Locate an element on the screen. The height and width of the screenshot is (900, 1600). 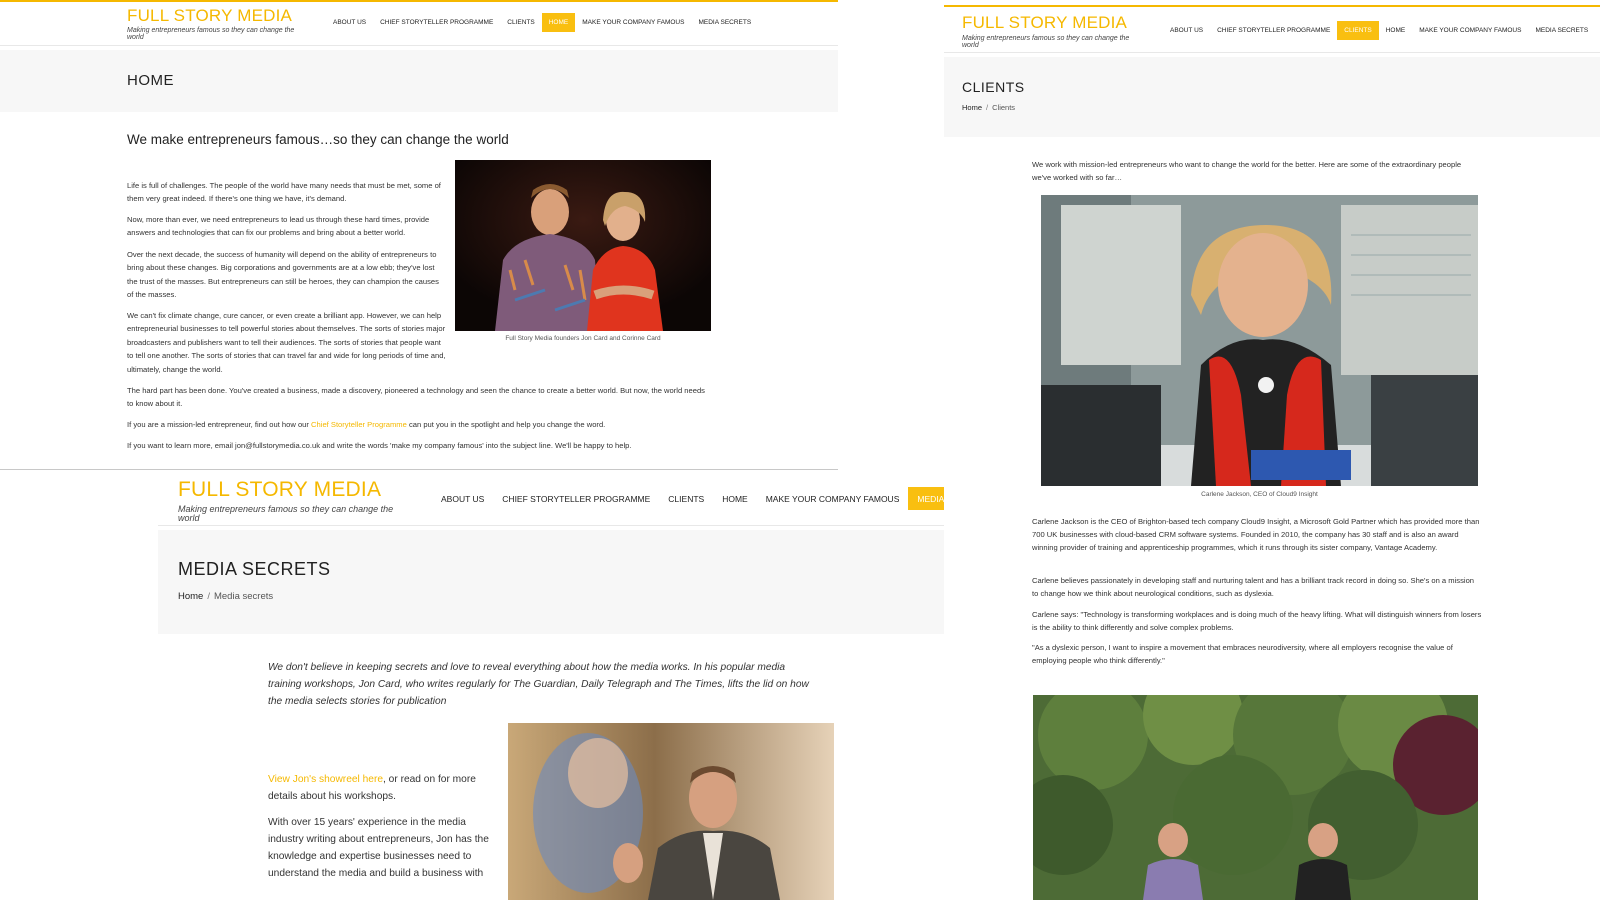
founders-photo-art is located at coordinates (583, 245).